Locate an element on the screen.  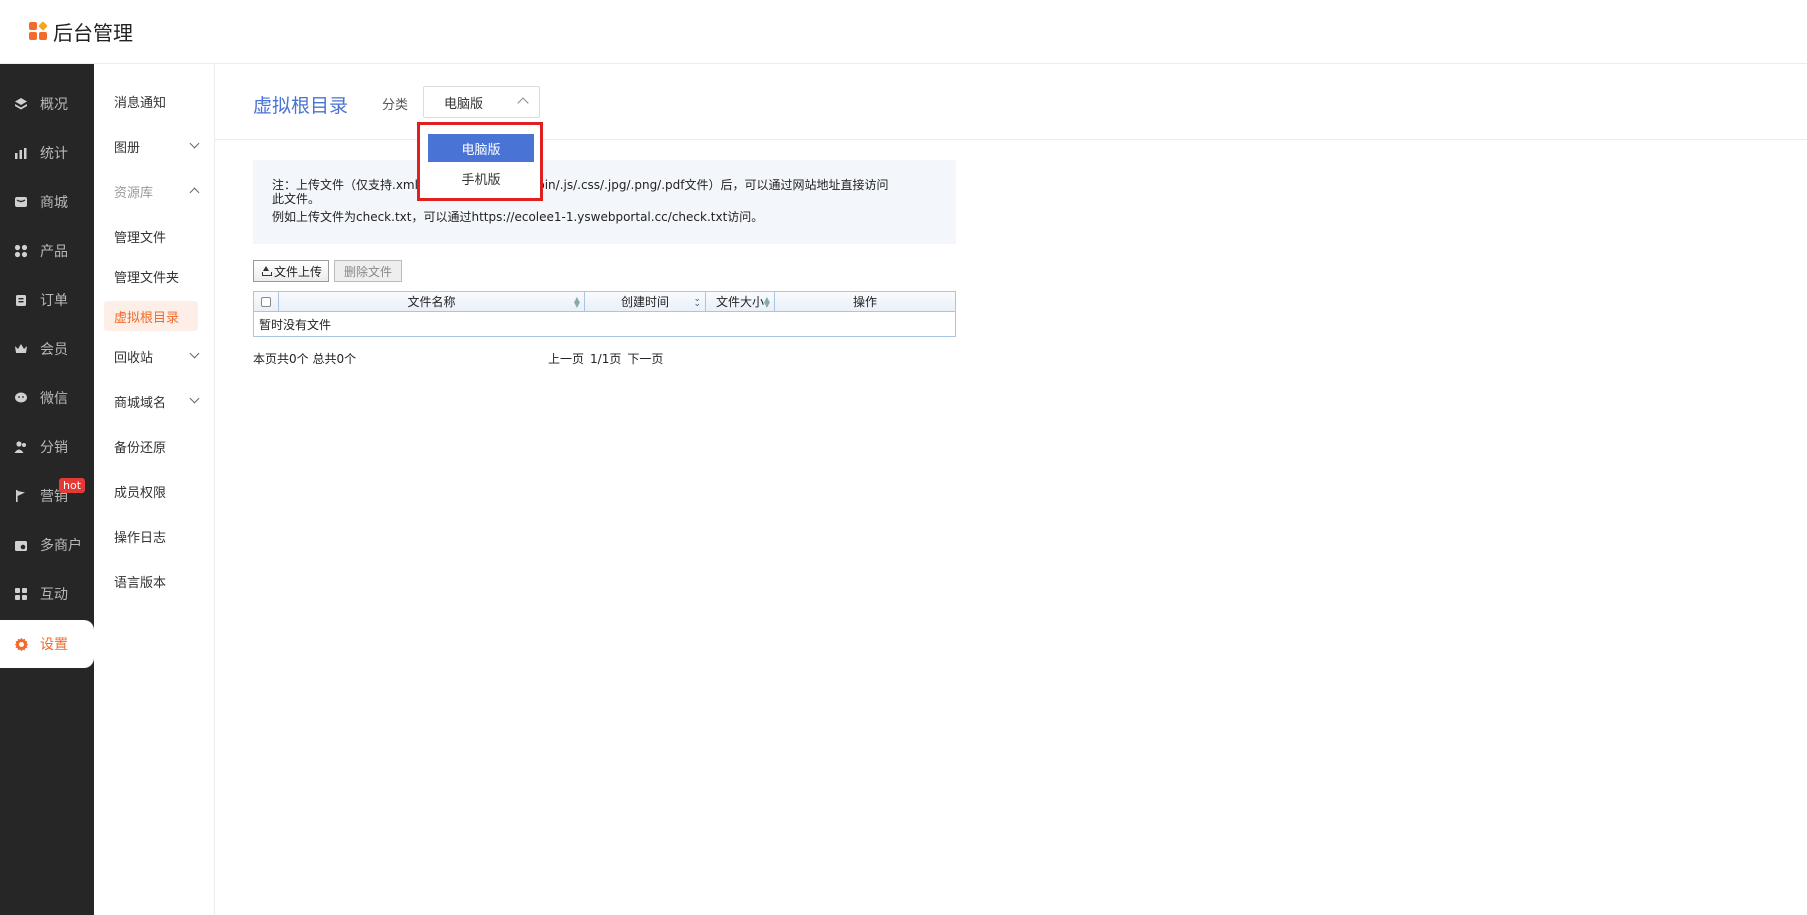
nav-item-overview: 概况 is located at coordinates (47, 104).